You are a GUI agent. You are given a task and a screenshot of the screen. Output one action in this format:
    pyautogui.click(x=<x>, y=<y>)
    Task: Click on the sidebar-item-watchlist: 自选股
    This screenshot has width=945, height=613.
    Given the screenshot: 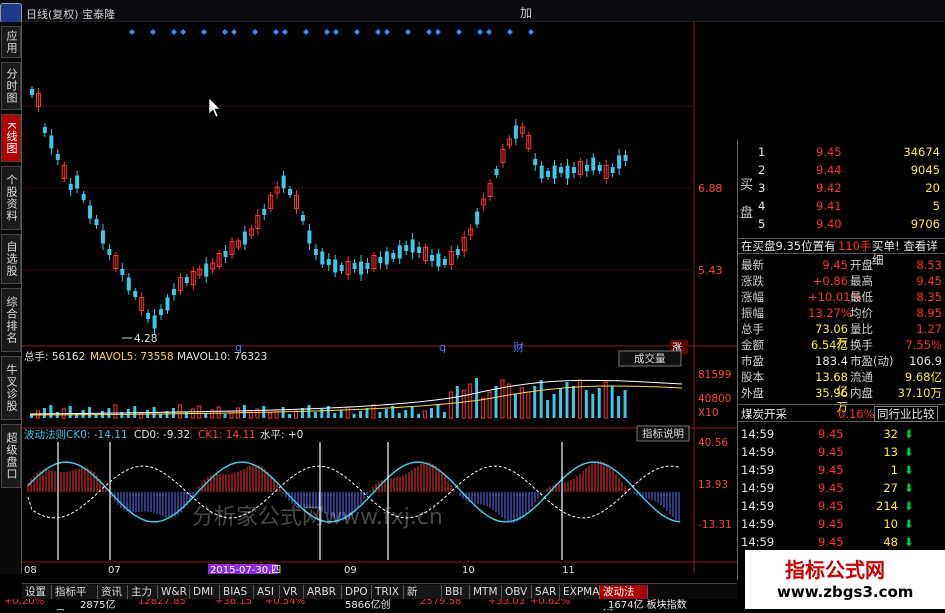 What is the action you would take?
    pyautogui.click(x=11, y=259)
    